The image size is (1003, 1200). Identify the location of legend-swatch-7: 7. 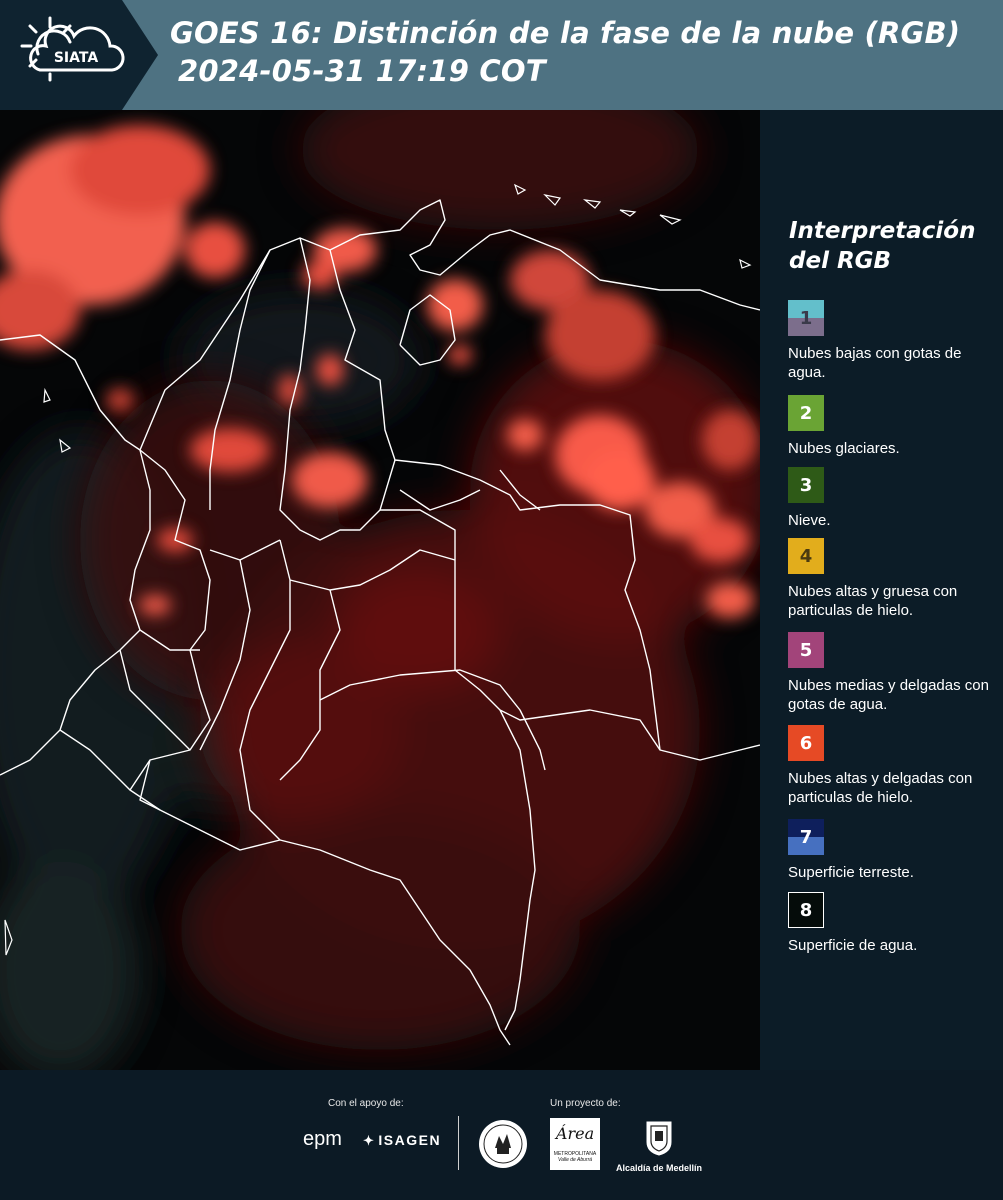
(806, 837).